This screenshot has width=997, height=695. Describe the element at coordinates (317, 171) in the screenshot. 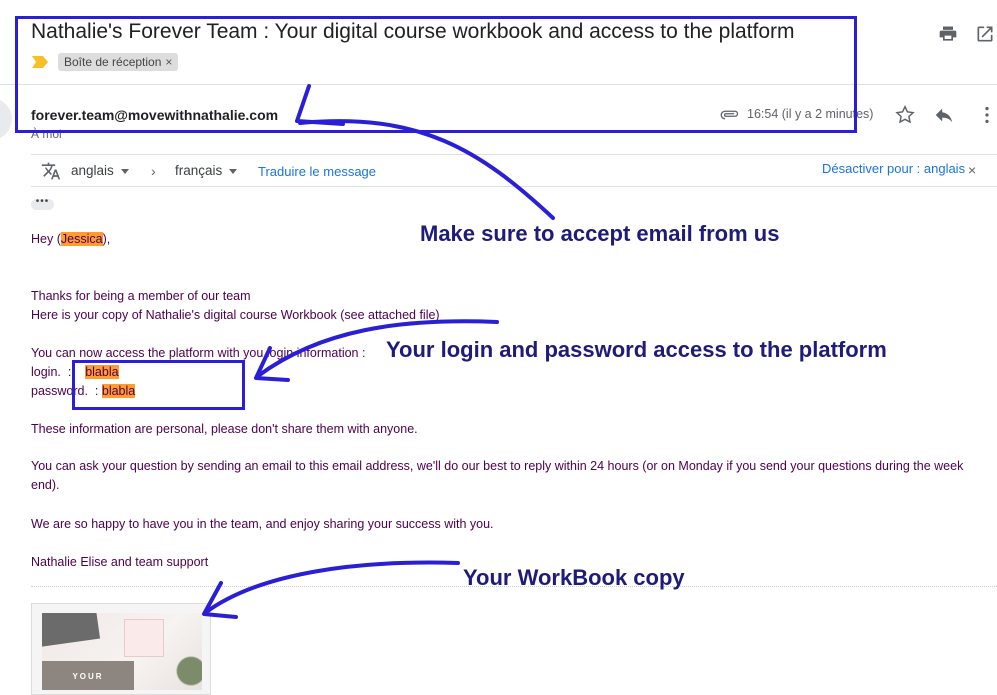

I see `translate-message-link: Traduire le message` at that location.